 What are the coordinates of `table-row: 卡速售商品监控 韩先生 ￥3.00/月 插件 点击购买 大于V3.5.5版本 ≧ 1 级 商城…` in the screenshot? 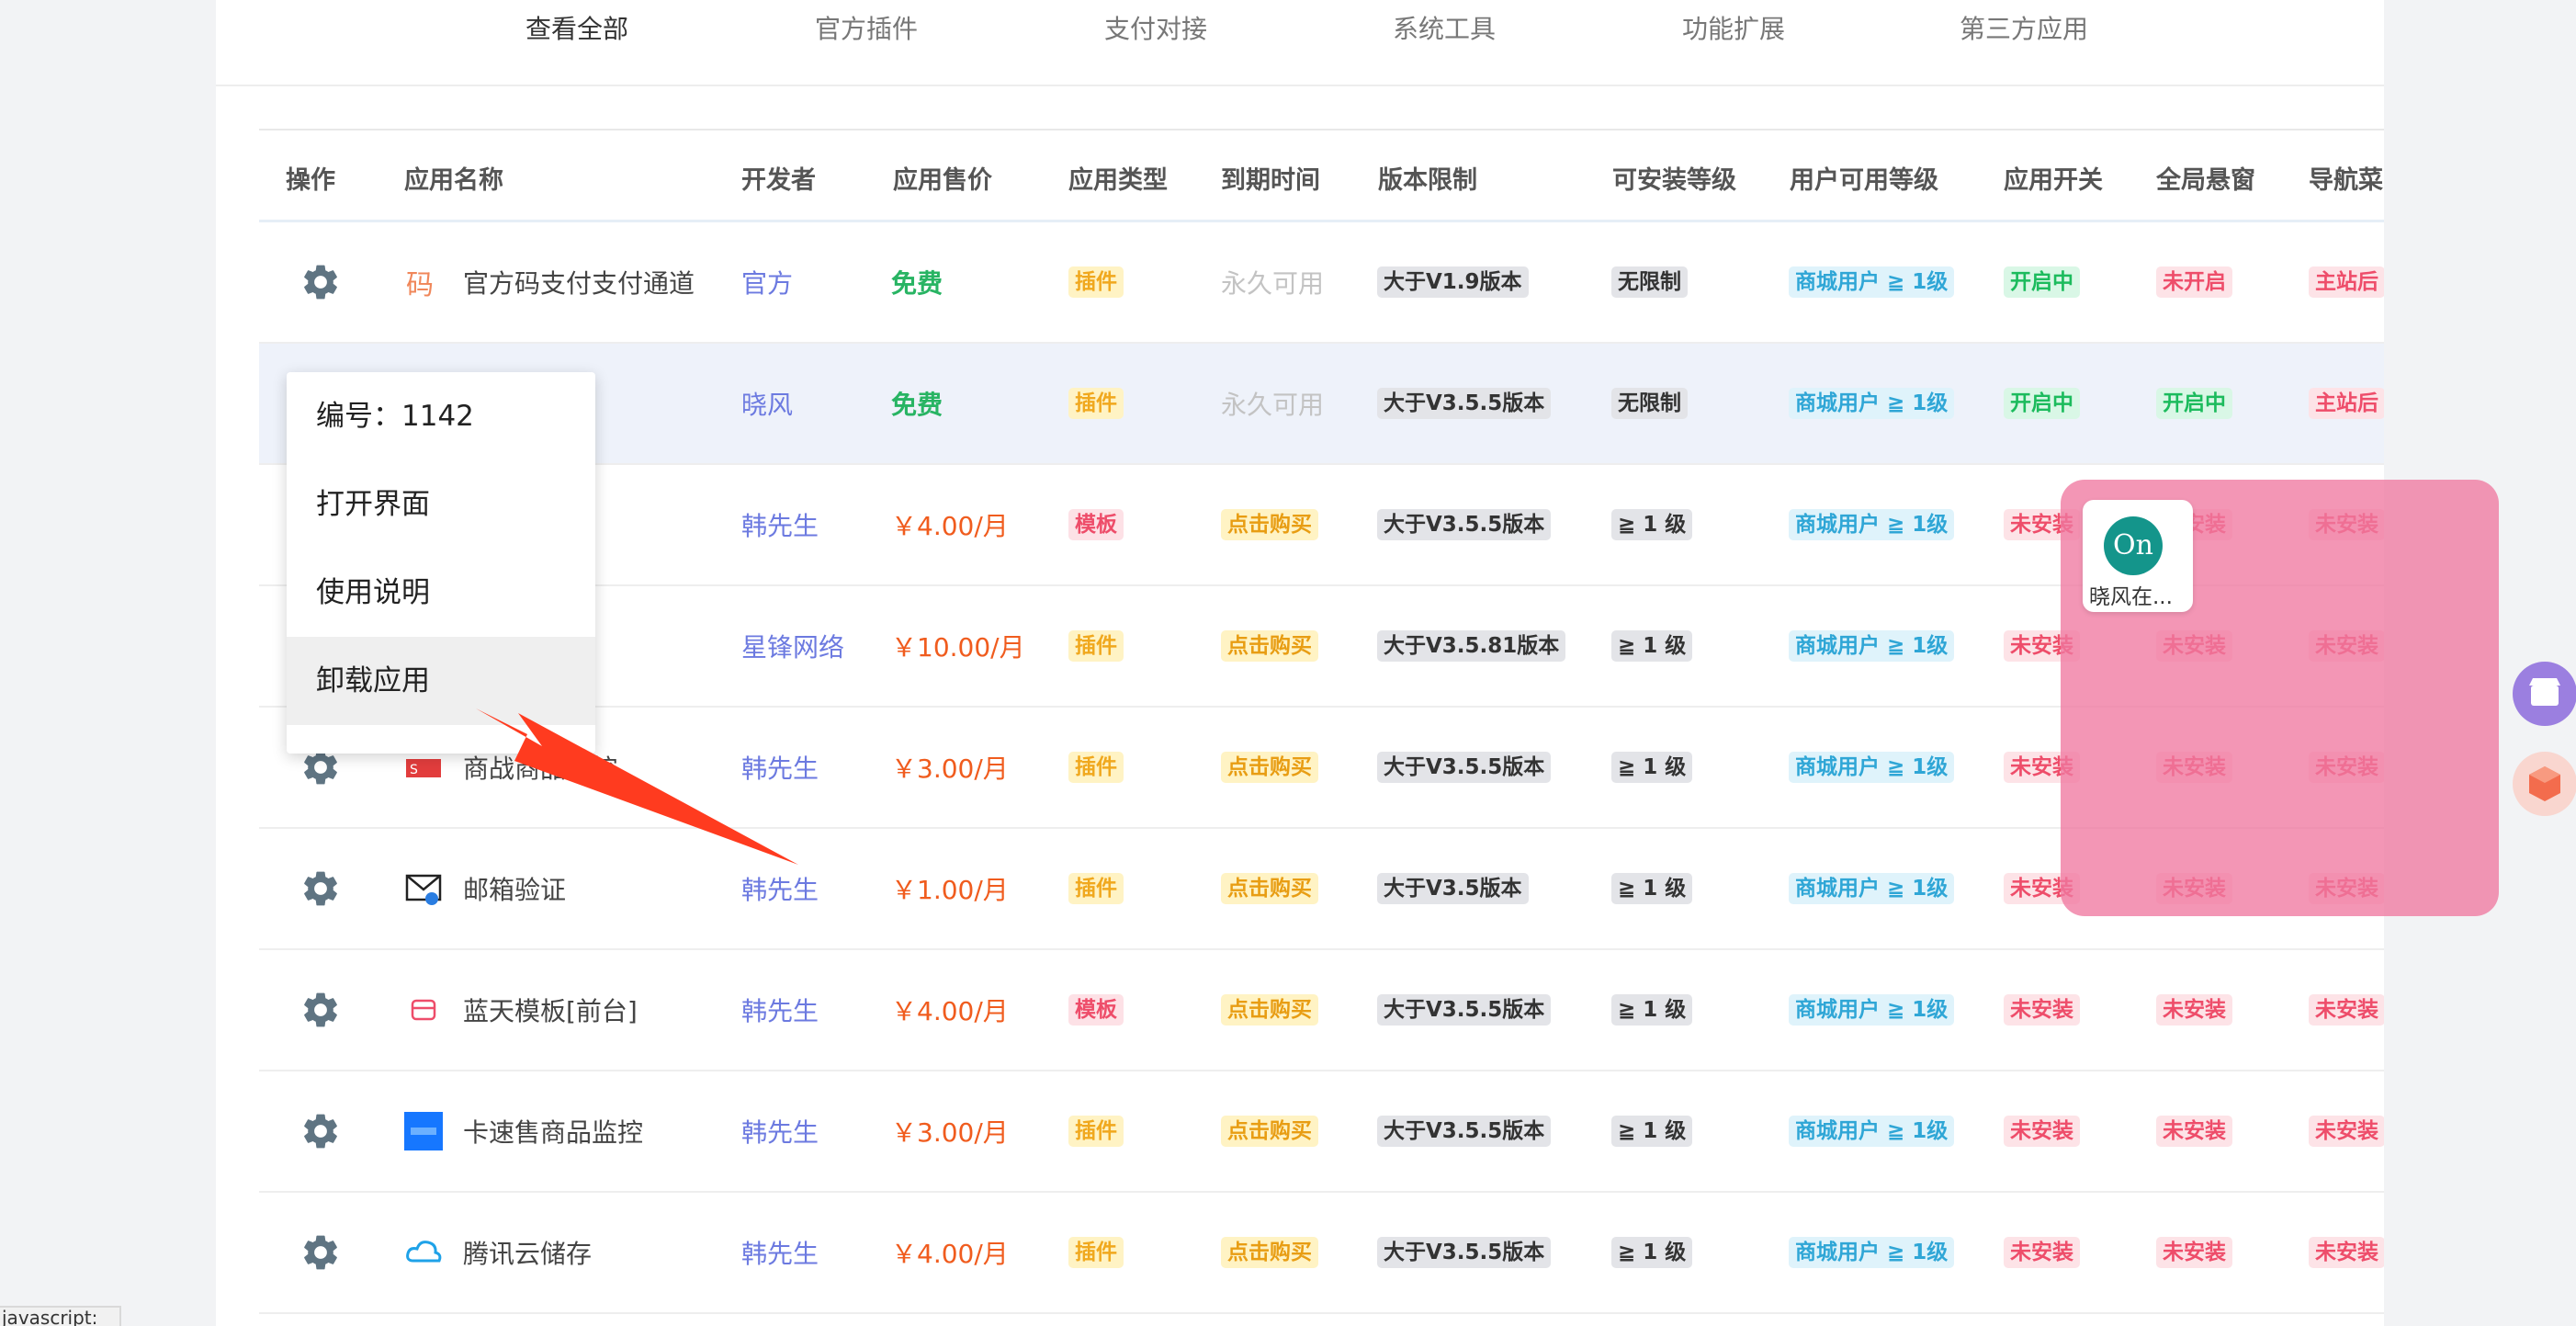 It's located at (1321, 1132).